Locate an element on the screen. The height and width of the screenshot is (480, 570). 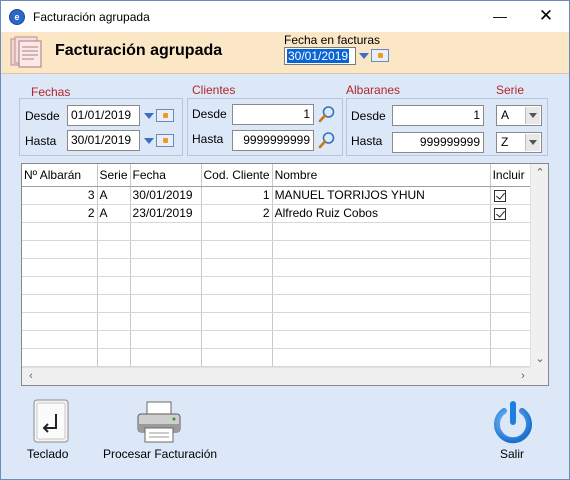
albaranes-hasta-label: Hasta is located at coordinates (367, 141).